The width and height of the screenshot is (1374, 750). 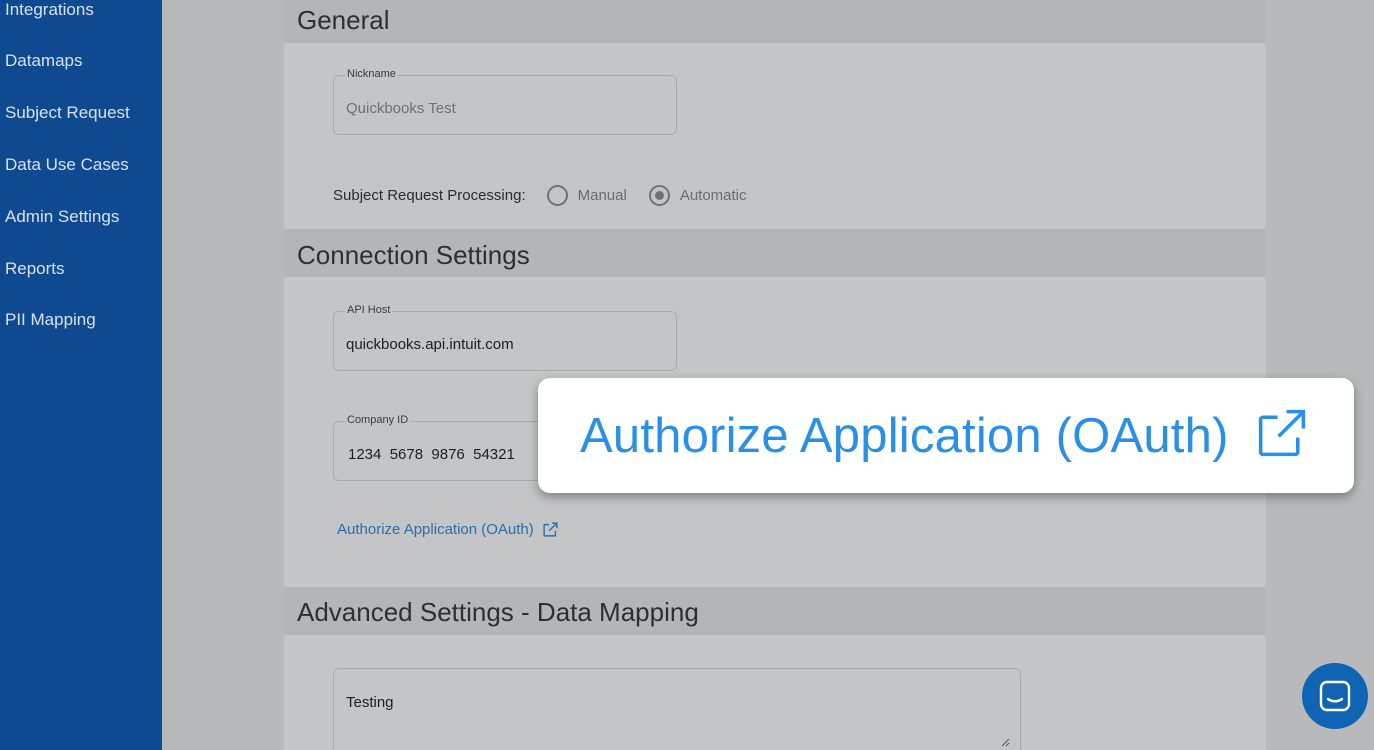 What do you see at coordinates (713, 195) in the screenshot?
I see `radio-automatic-label: Automatic` at bounding box center [713, 195].